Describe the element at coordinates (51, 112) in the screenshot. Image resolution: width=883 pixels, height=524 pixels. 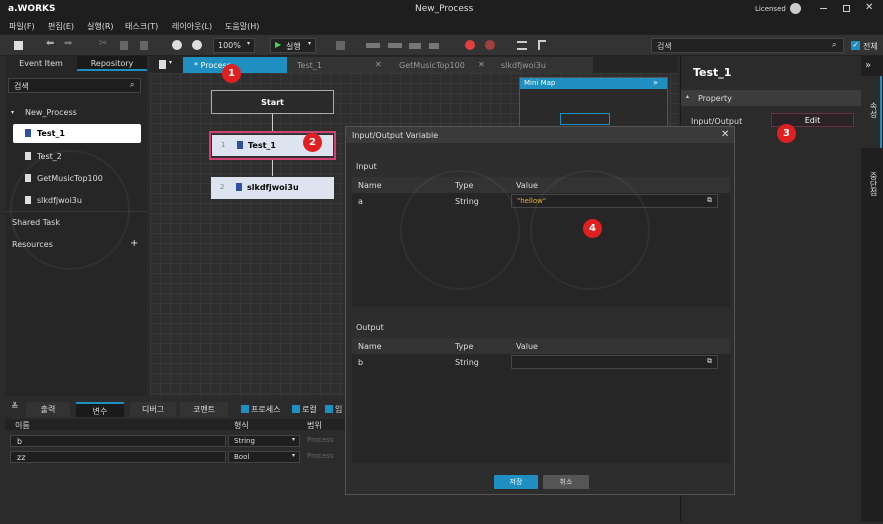
I see `process-tree-item: New_Process` at that location.